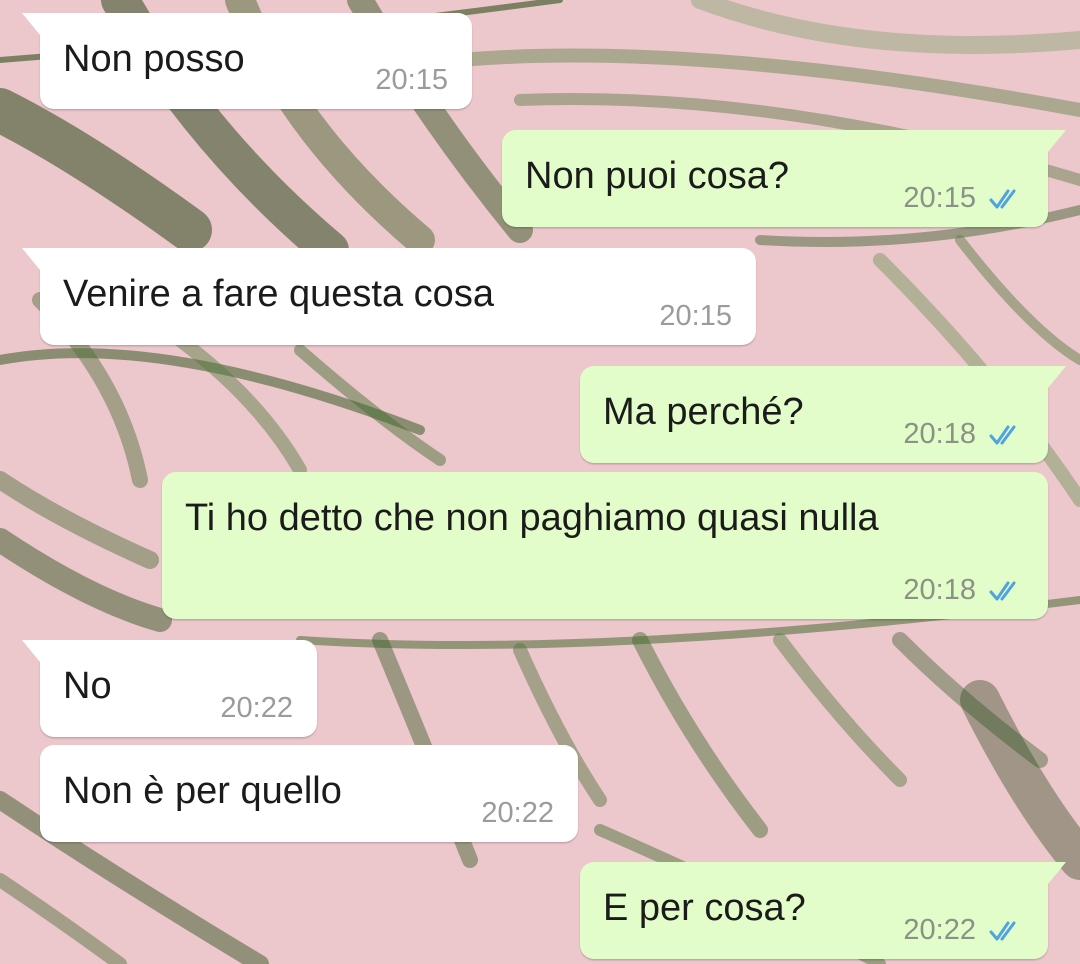 The width and height of the screenshot is (1080, 964). What do you see at coordinates (657, 176) in the screenshot?
I see `message-text: Non puoi cosa?` at bounding box center [657, 176].